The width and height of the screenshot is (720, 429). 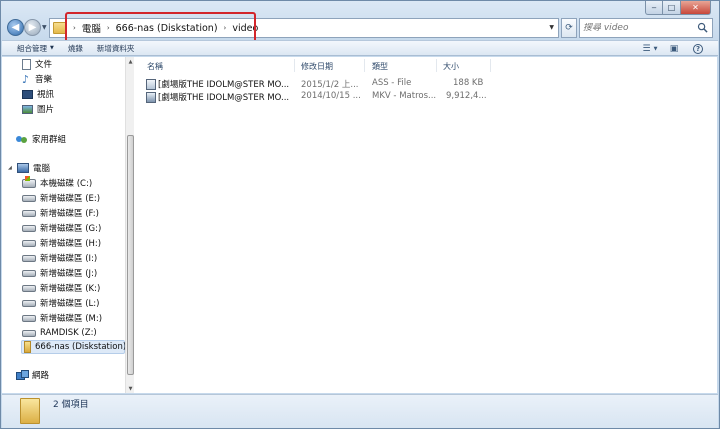 What do you see at coordinates (60, 213) in the screenshot?
I see `nav-item-drive-f: 新增磁碟區 (F:)` at bounding box center [60, 213].